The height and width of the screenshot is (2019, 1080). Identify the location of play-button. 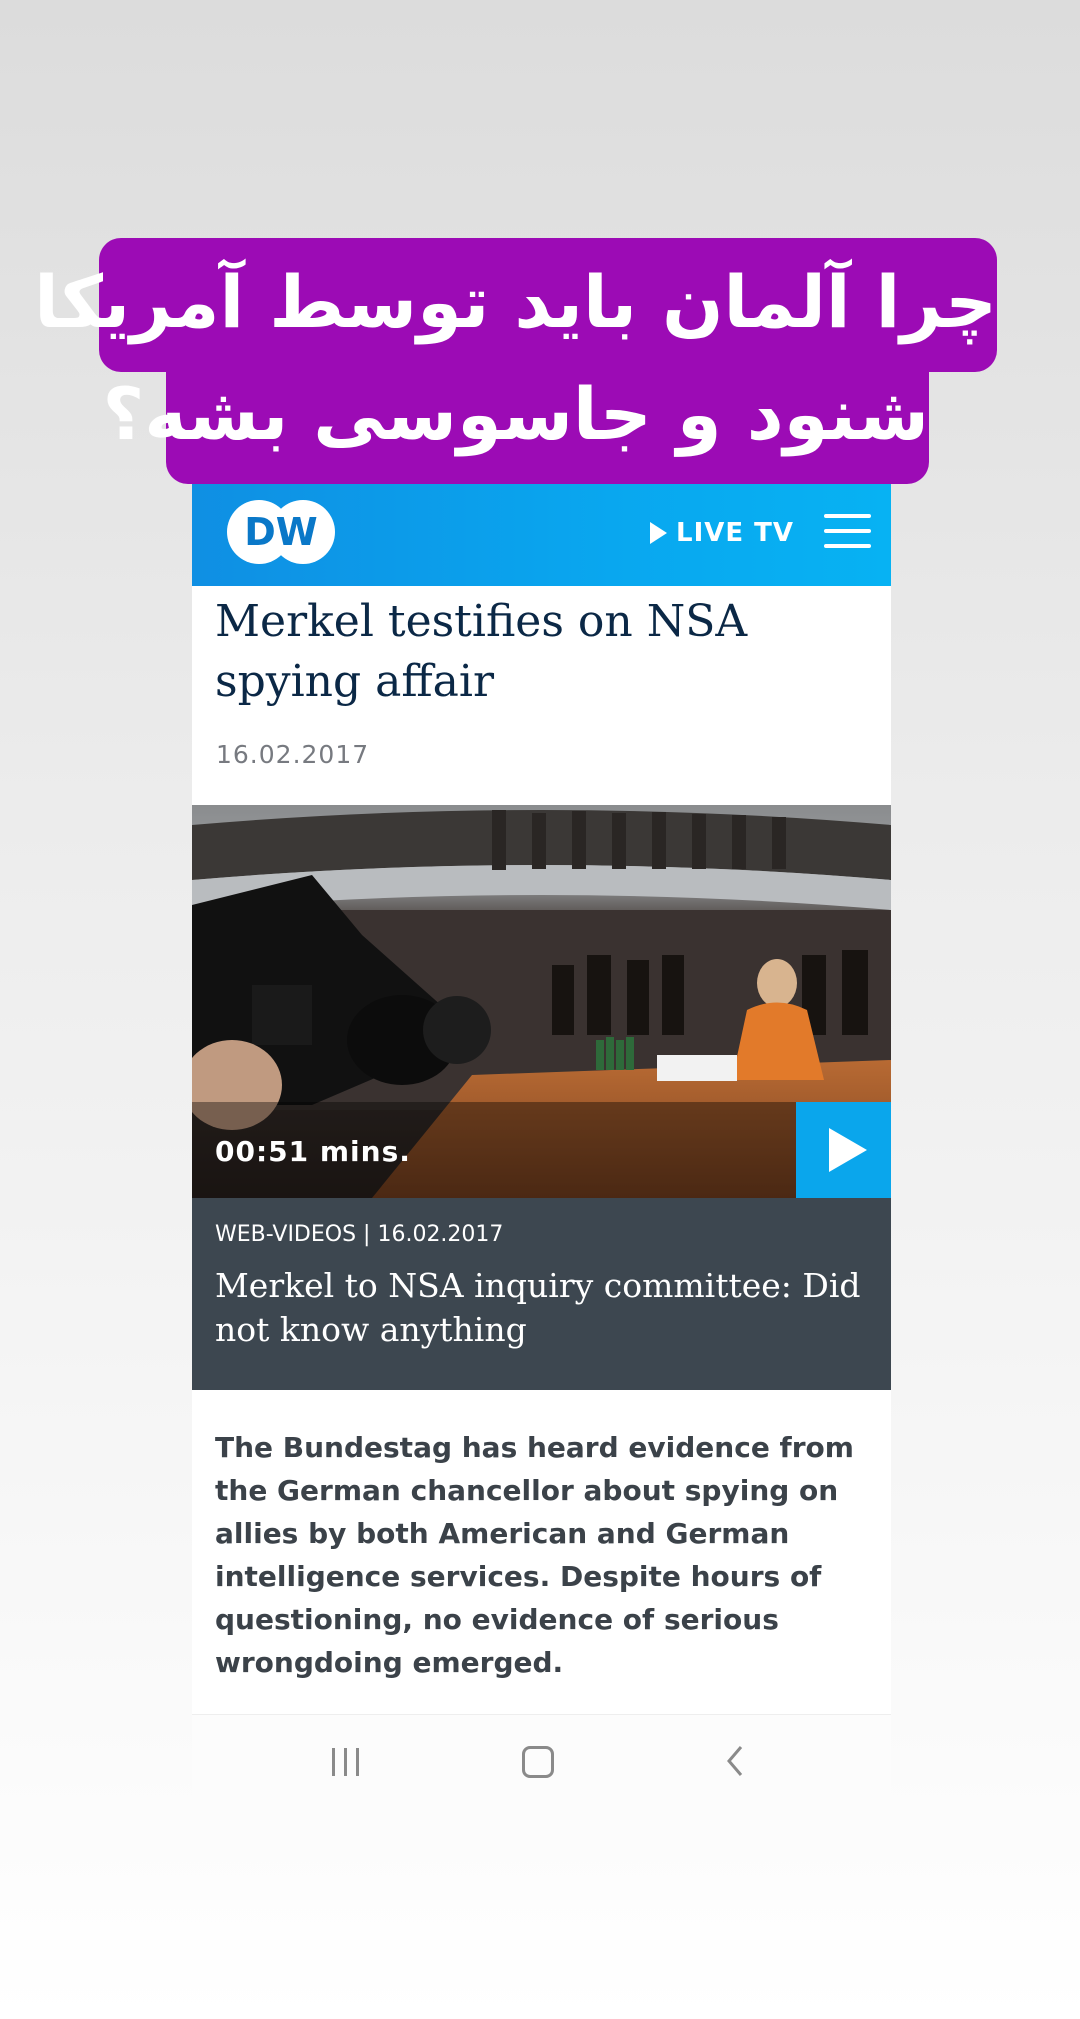
(843, 1150).